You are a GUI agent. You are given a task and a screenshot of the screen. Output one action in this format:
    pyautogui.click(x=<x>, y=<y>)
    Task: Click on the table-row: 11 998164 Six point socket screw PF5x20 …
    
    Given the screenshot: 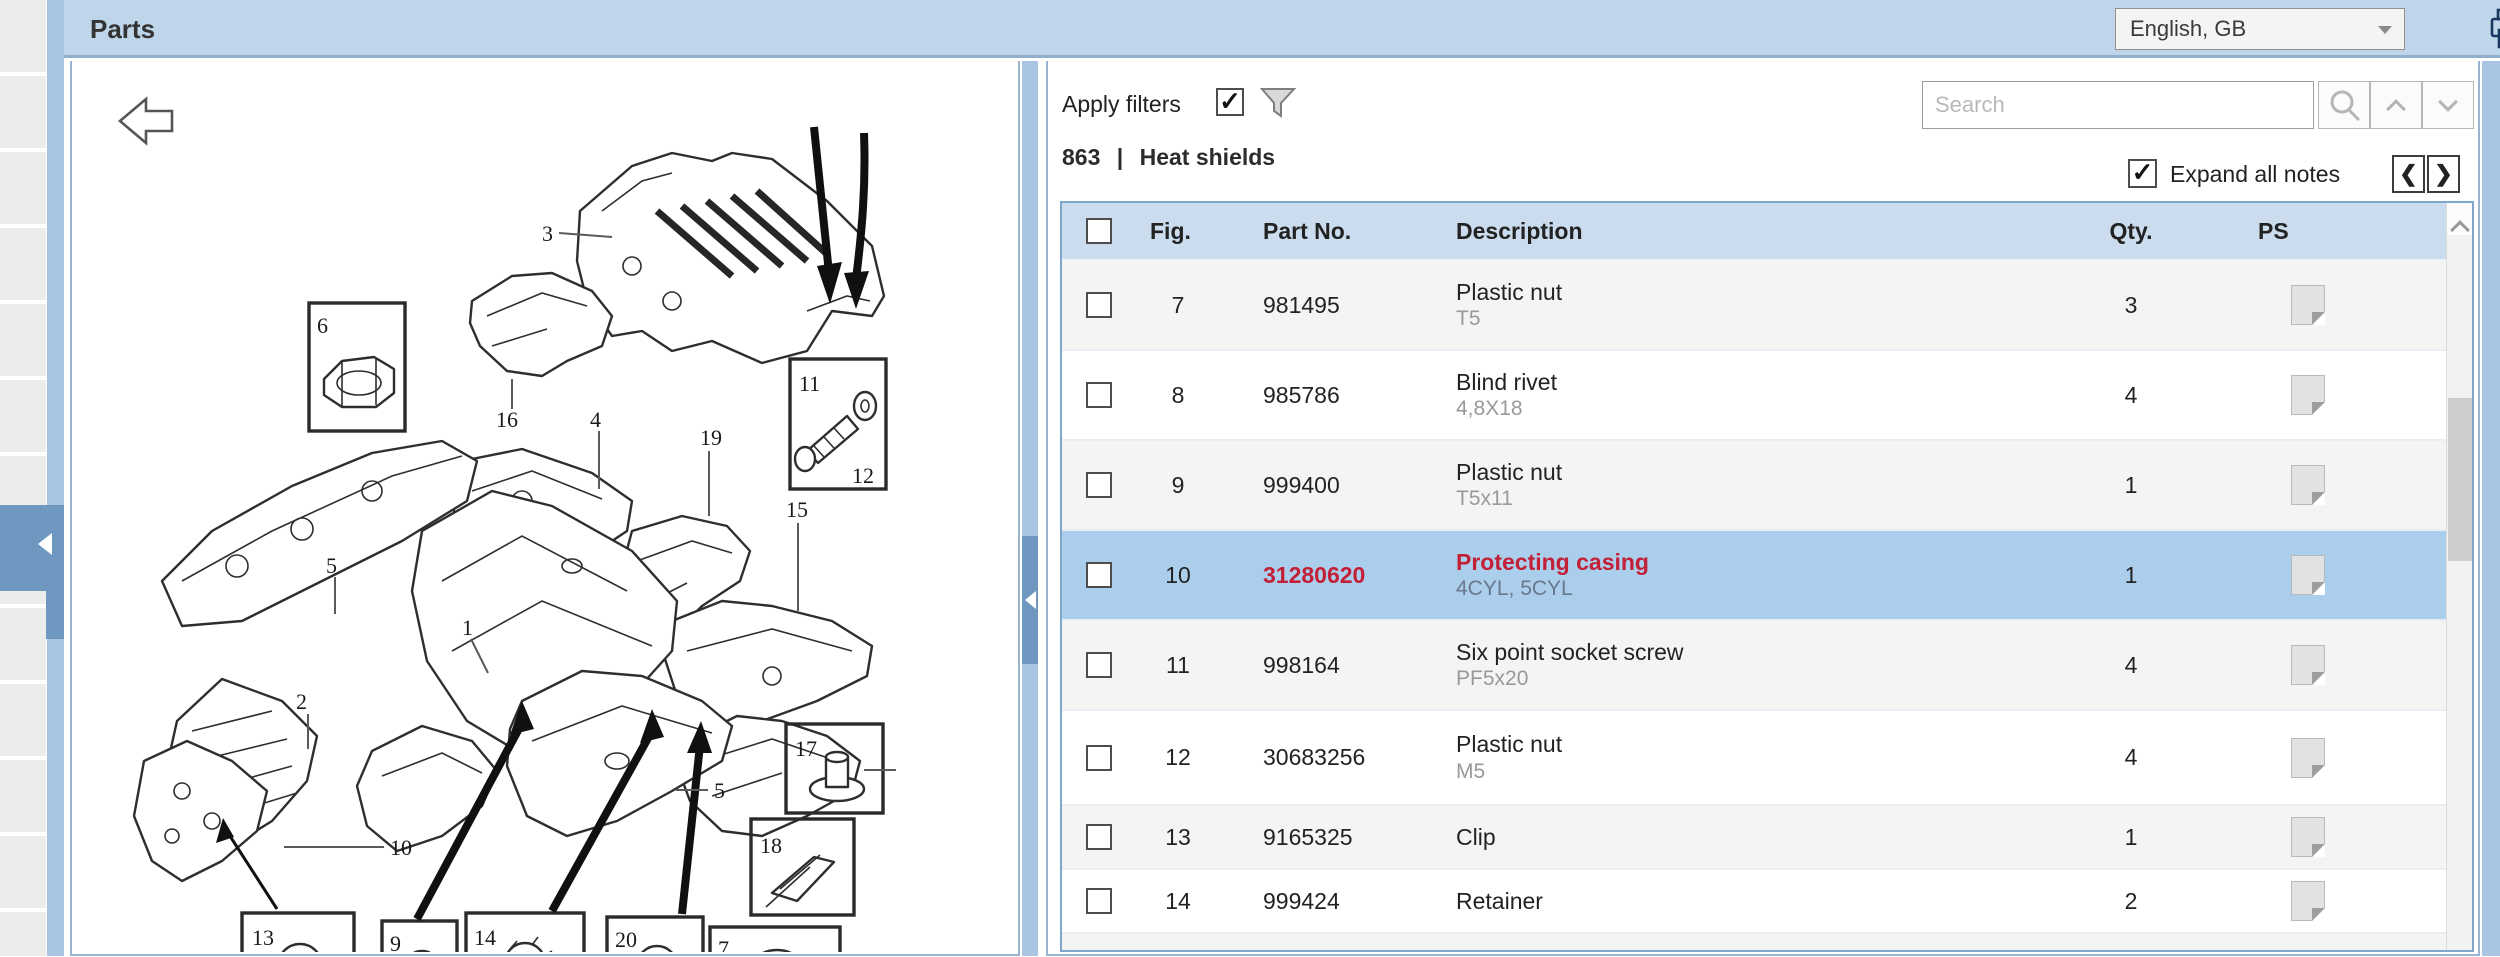 What is the action you would take?
    pyautogui.click(x=1767, y=666)
    